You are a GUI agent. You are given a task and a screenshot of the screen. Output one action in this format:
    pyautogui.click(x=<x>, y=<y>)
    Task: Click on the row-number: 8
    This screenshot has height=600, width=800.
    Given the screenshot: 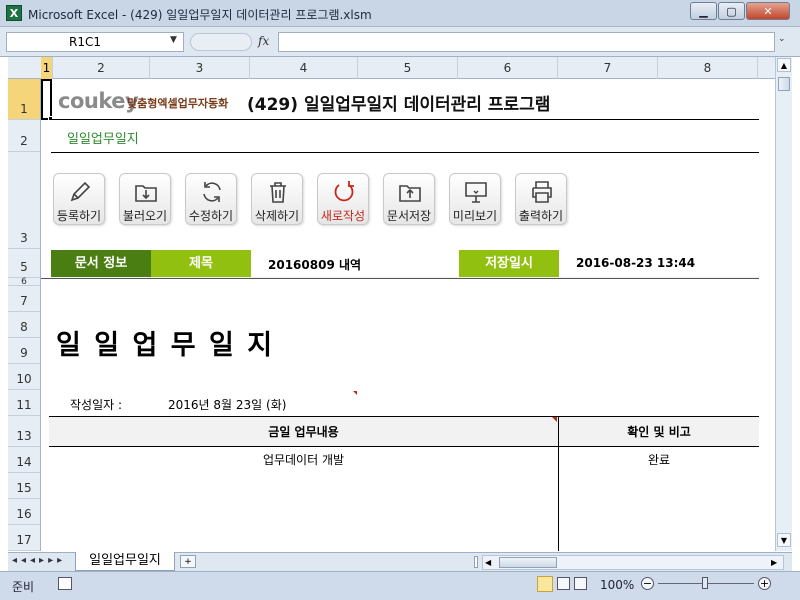 What is the action you would take?
    pyautogui.click(x=24, y=327)
    